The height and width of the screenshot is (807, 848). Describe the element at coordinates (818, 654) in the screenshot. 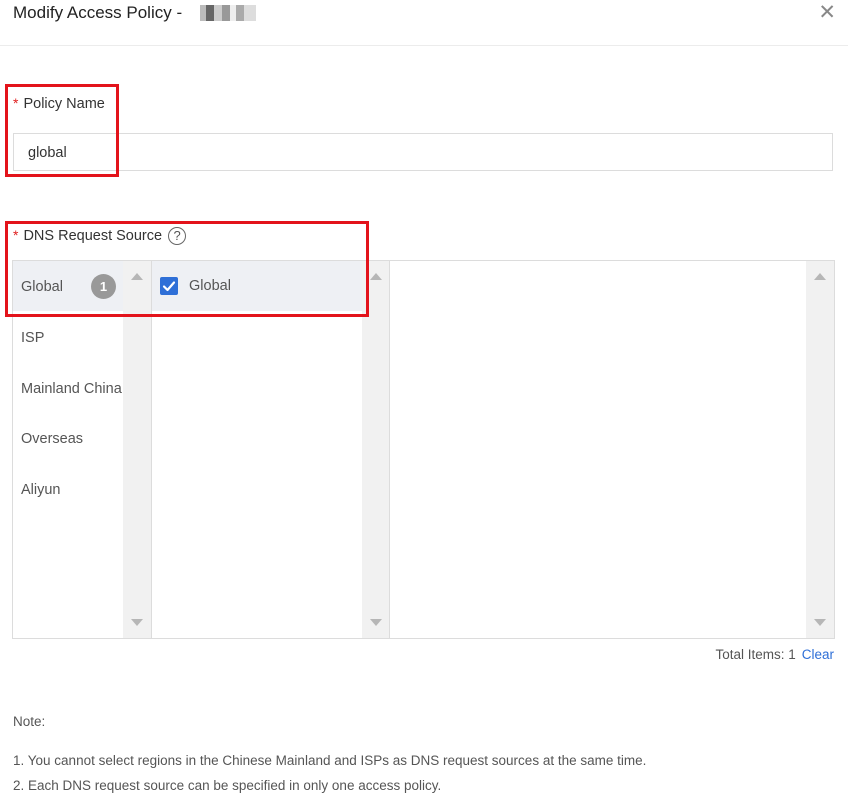

I see `clear-link: Clear` at that location.